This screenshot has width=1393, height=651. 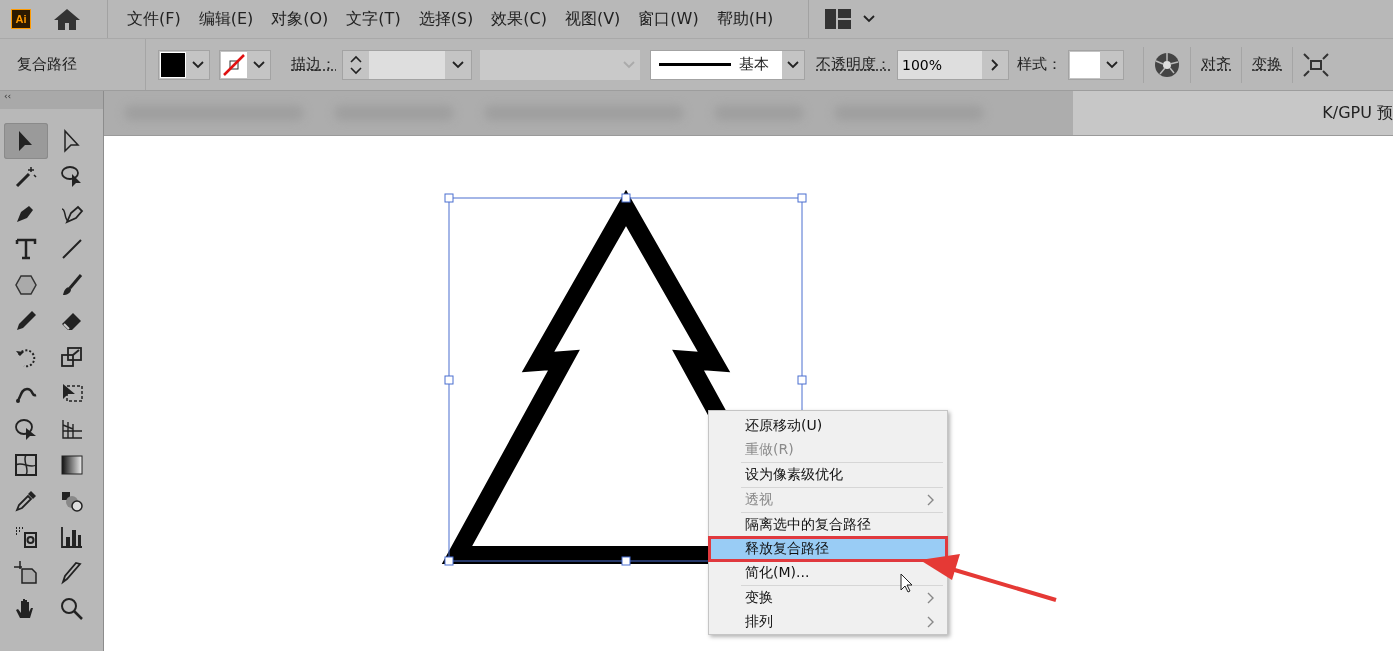 I want to click on menu-item: 文件(F), so click(x=154, y=19).